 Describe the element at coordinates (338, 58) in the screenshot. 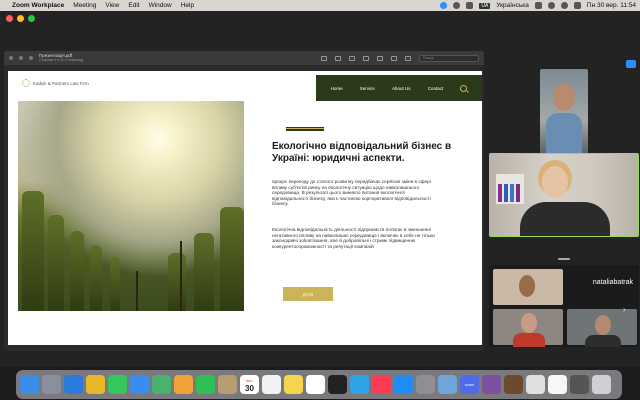

I see `zoom-out-icon` at that location.